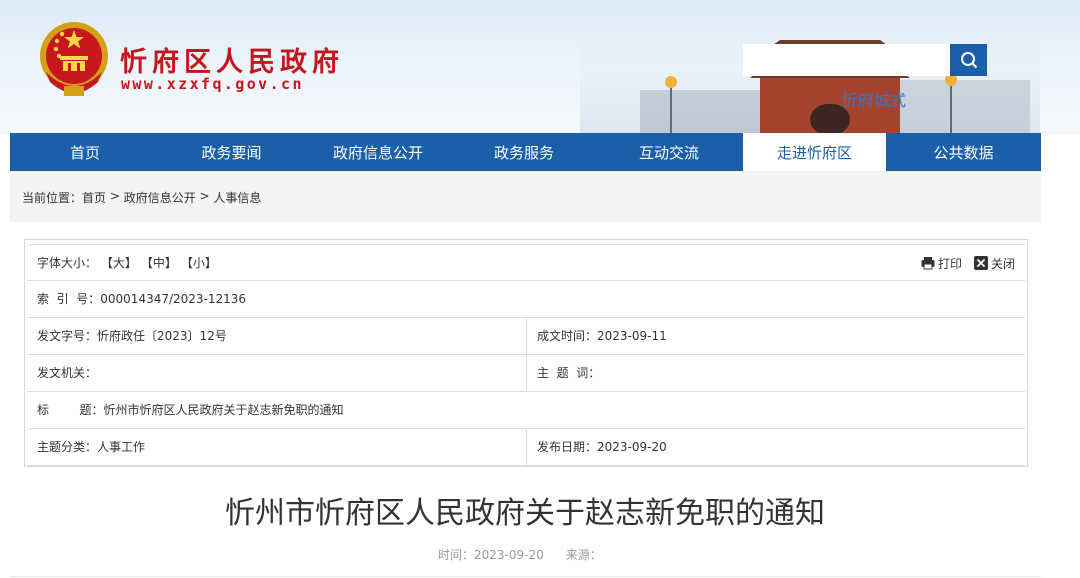  What do you see at coordinates (67, 336) in the screenshot?
I see `doc-number-label: 发文字号：` at bounding box center [67, 336].